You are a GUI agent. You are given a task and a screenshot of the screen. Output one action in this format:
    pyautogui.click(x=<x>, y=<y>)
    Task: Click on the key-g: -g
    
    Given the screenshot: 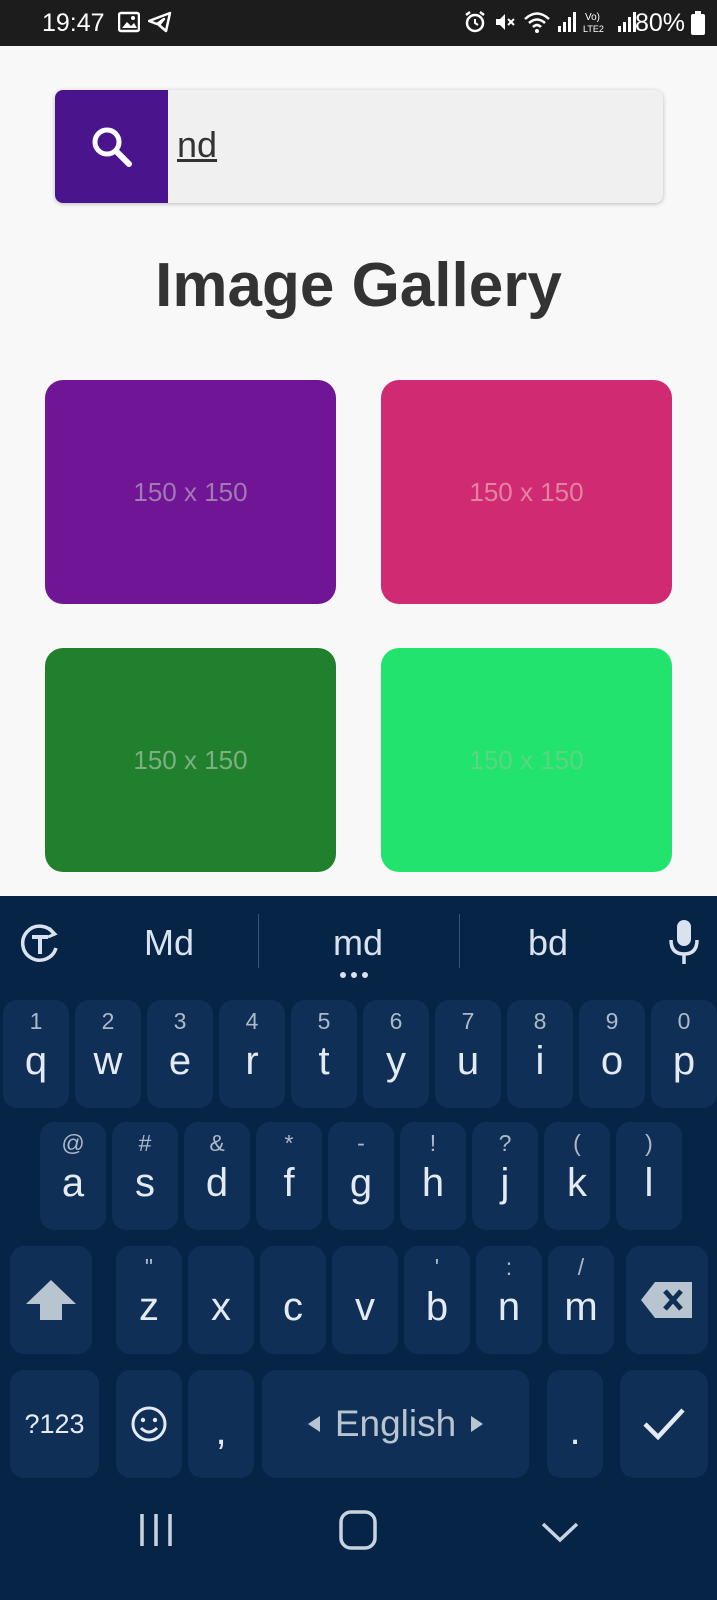 What is the action you would take?
    pyautogui.click(x=361, y=1176)
    